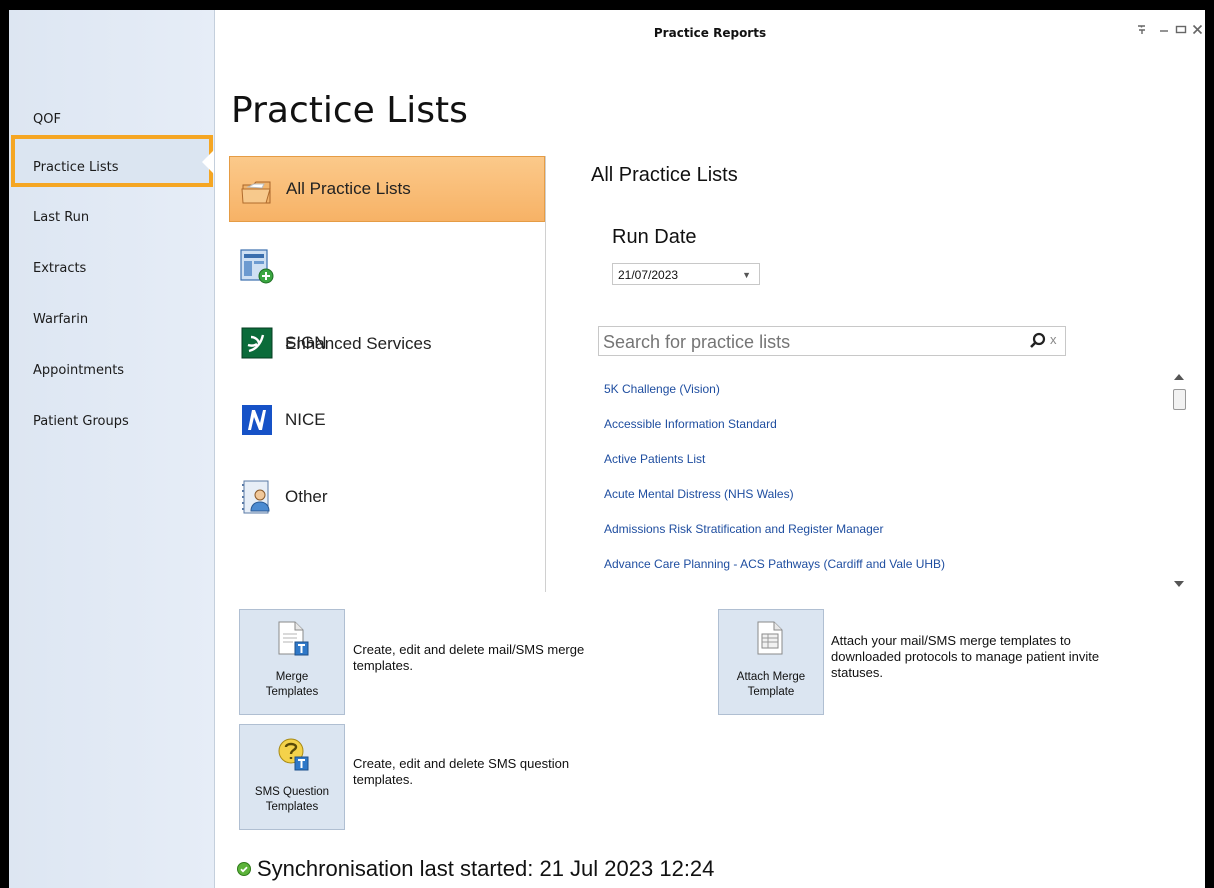 This screenshot has width=1214, height=888. I want to click on nice-icon, so click(257, 420).